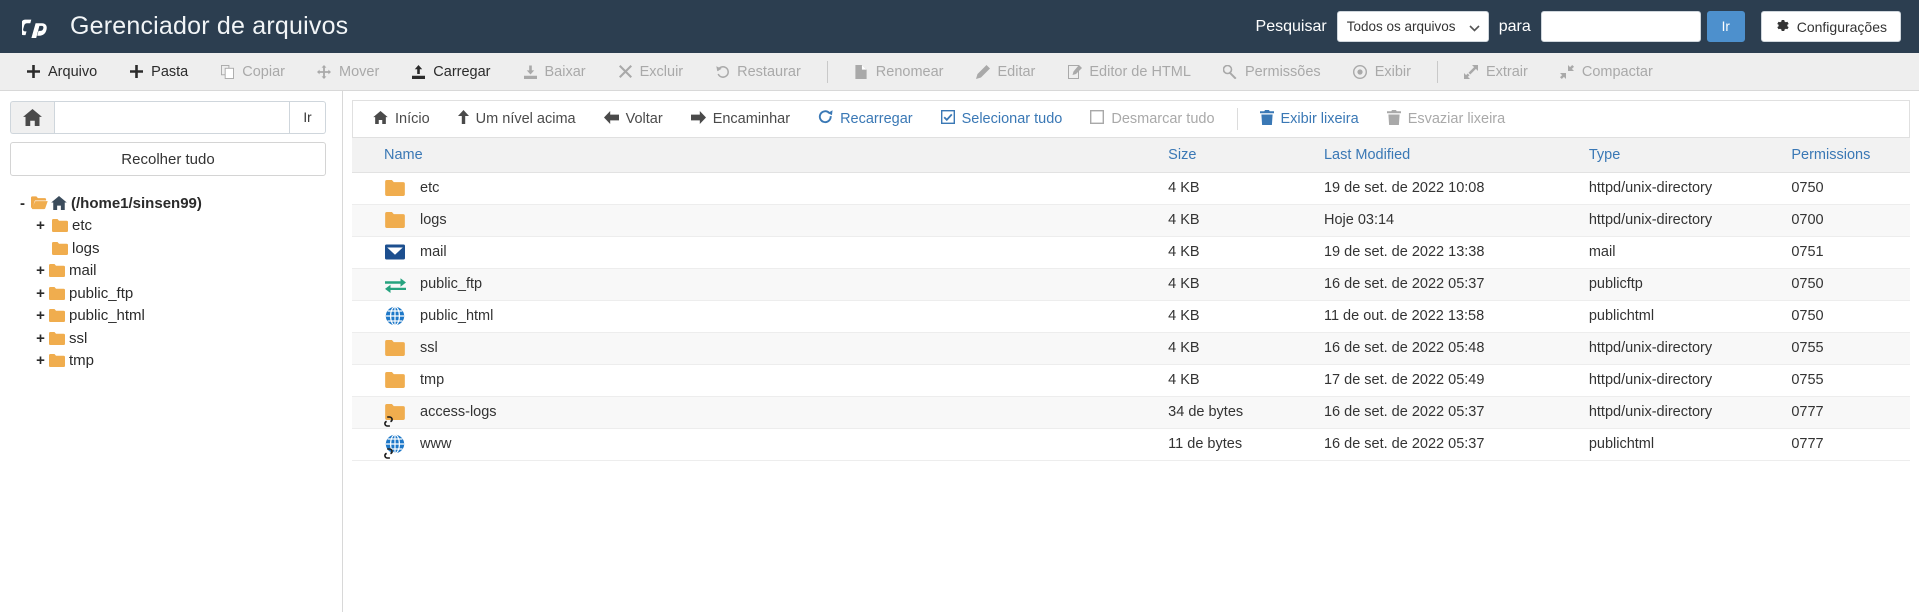 The width and height of the screenshot is (1919, 613). I want to click on edit-icon, so click(983, 71).